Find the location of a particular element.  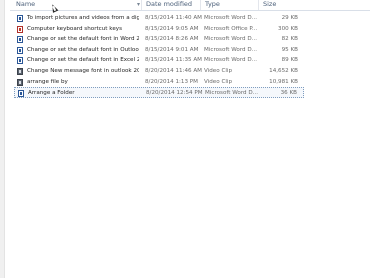

file-name: Change New message font in outlook 2010 is located at coordinates (83, 70).